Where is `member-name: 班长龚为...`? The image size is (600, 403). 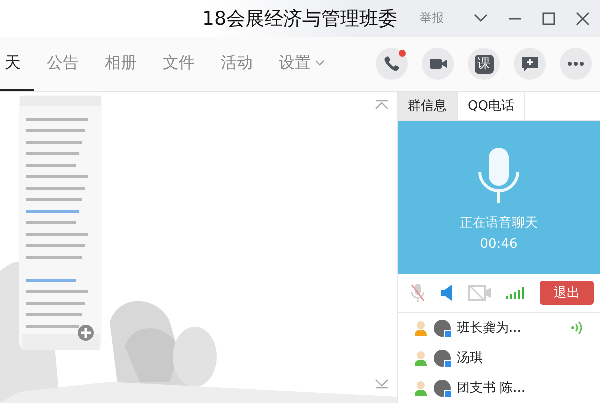
member-name: 班长龚为... is located at coordinates (501, 328).